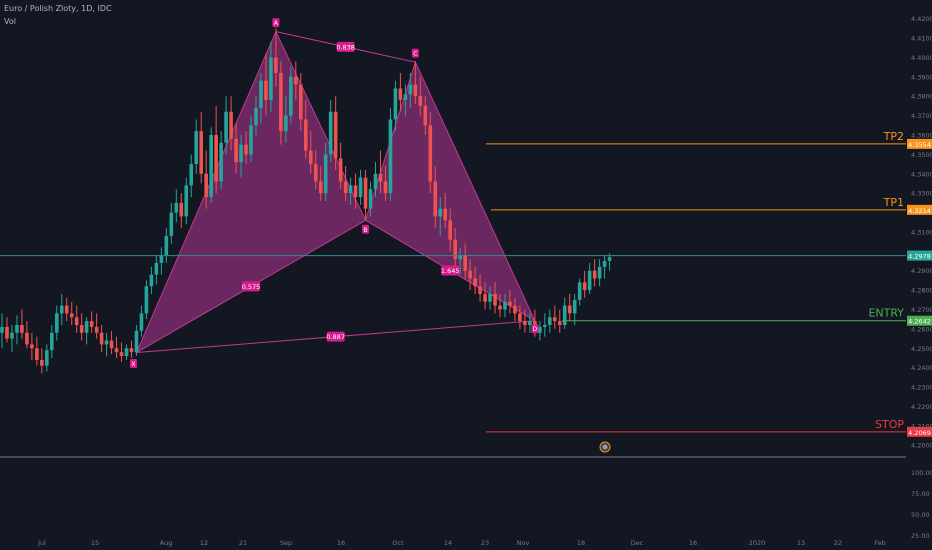 The image size is (932, 550). What do you see at coordinates (921, 504) in the screenshot?
I see `volume-axis: 100.00 75.00 50.00 25.00` at bounding box center [921, 504].